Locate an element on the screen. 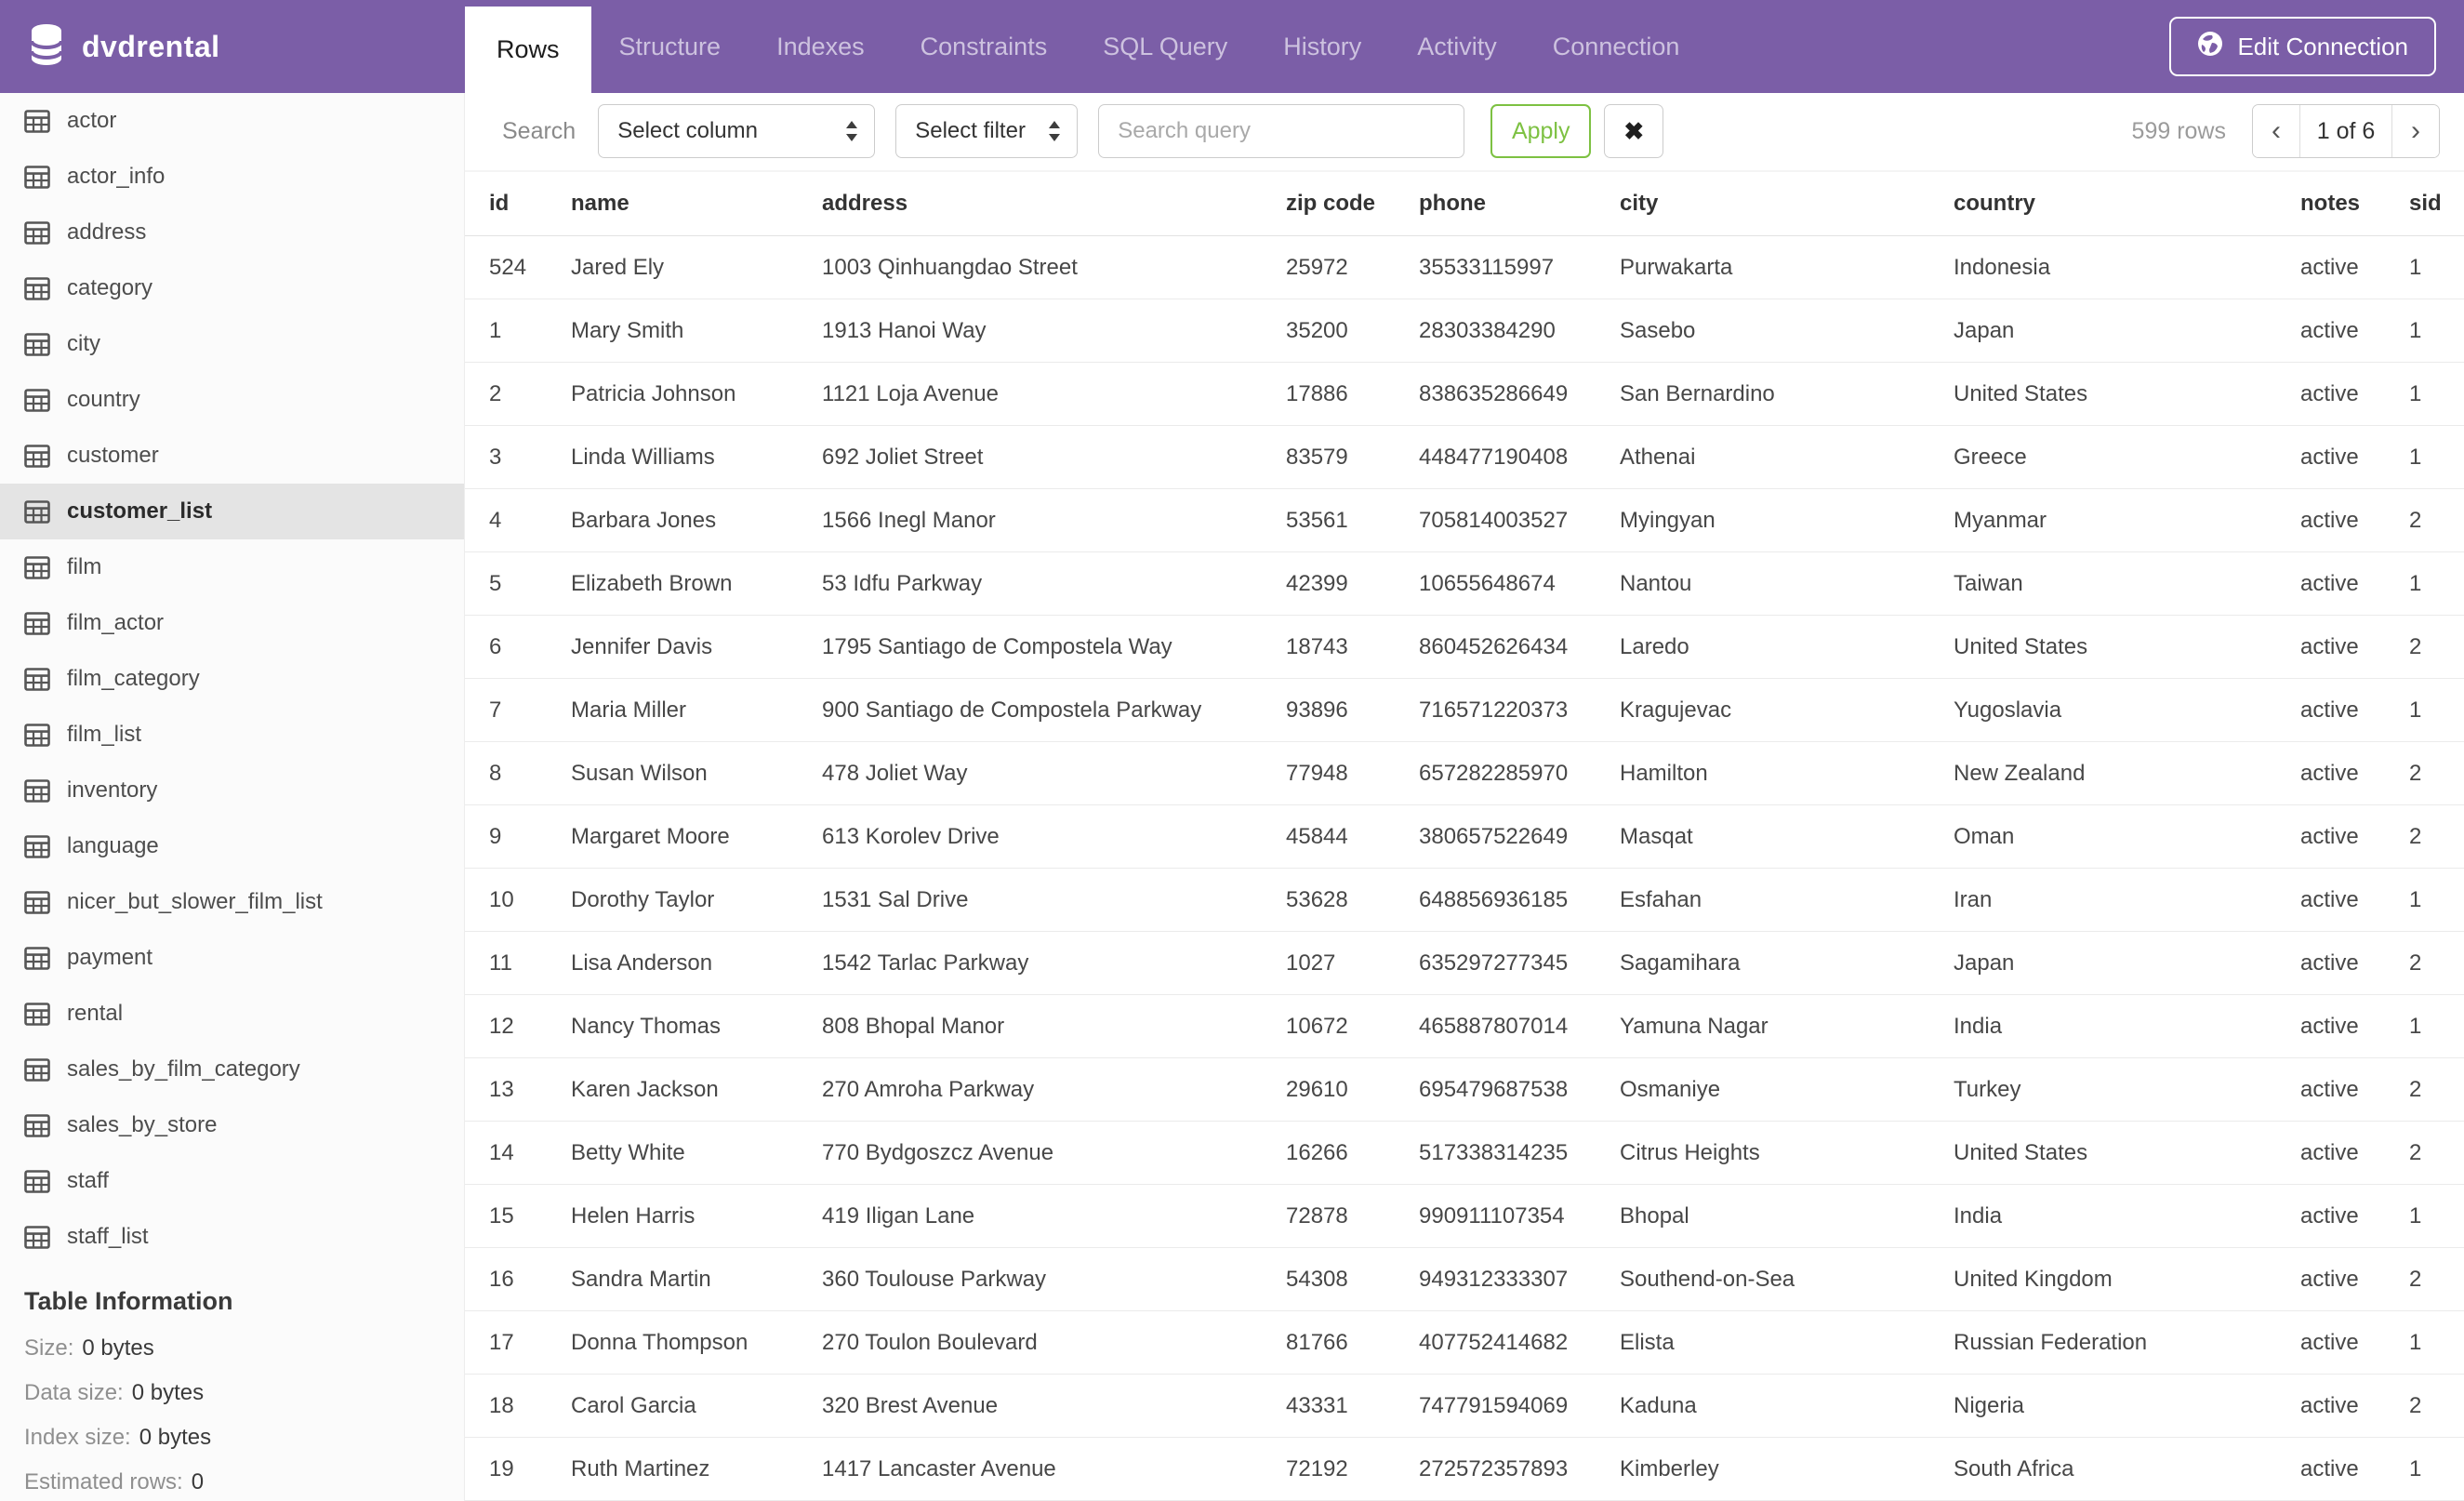  sidebar-item-rental: rental is located at coordinates (232, 1014).